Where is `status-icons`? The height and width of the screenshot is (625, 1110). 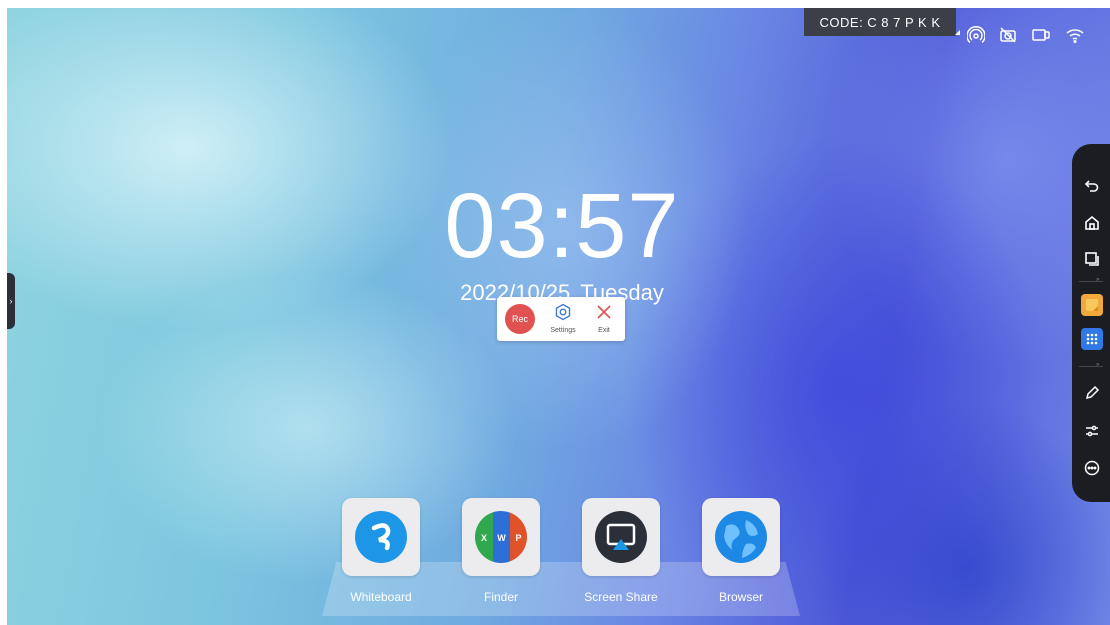
status-icons is located at coordinates (1026, 35).